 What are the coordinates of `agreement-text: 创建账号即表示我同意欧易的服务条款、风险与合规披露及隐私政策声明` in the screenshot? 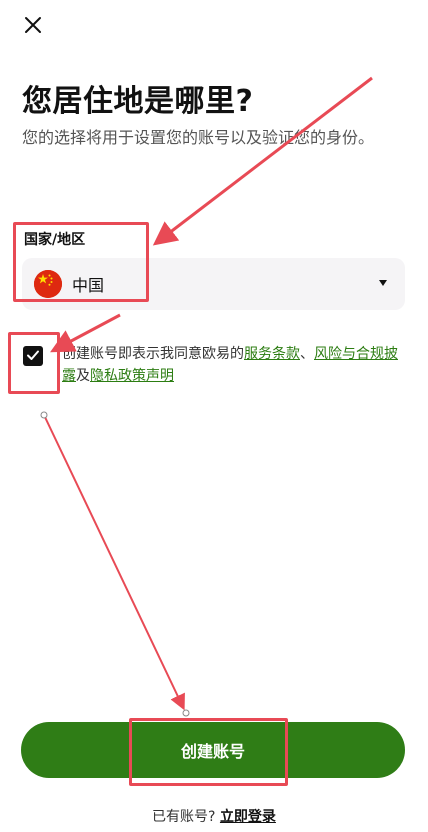 It's located at (232, 365).